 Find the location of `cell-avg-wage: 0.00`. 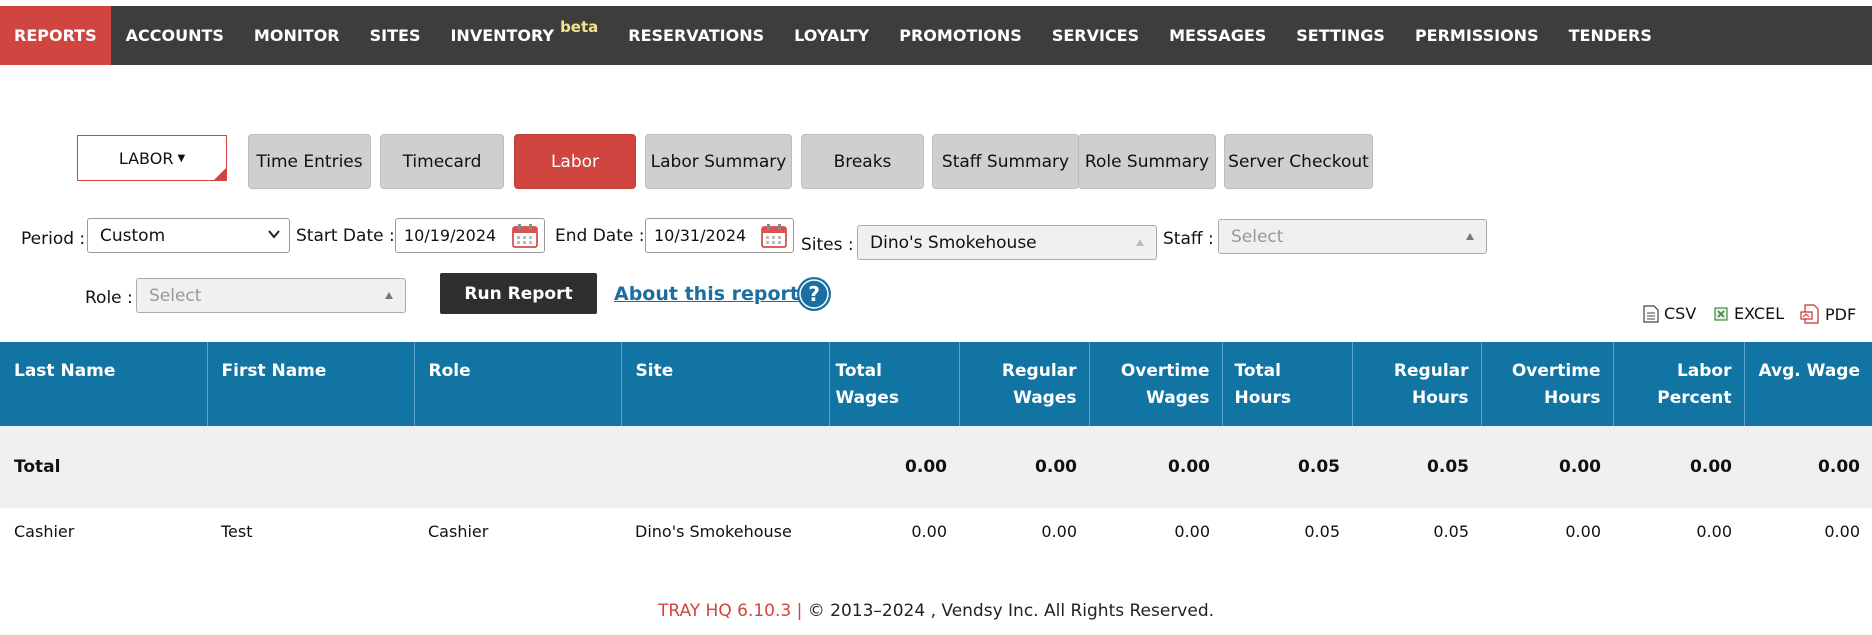

cell-avg-wage: 0.00 is located at coordinates (1808, 531).